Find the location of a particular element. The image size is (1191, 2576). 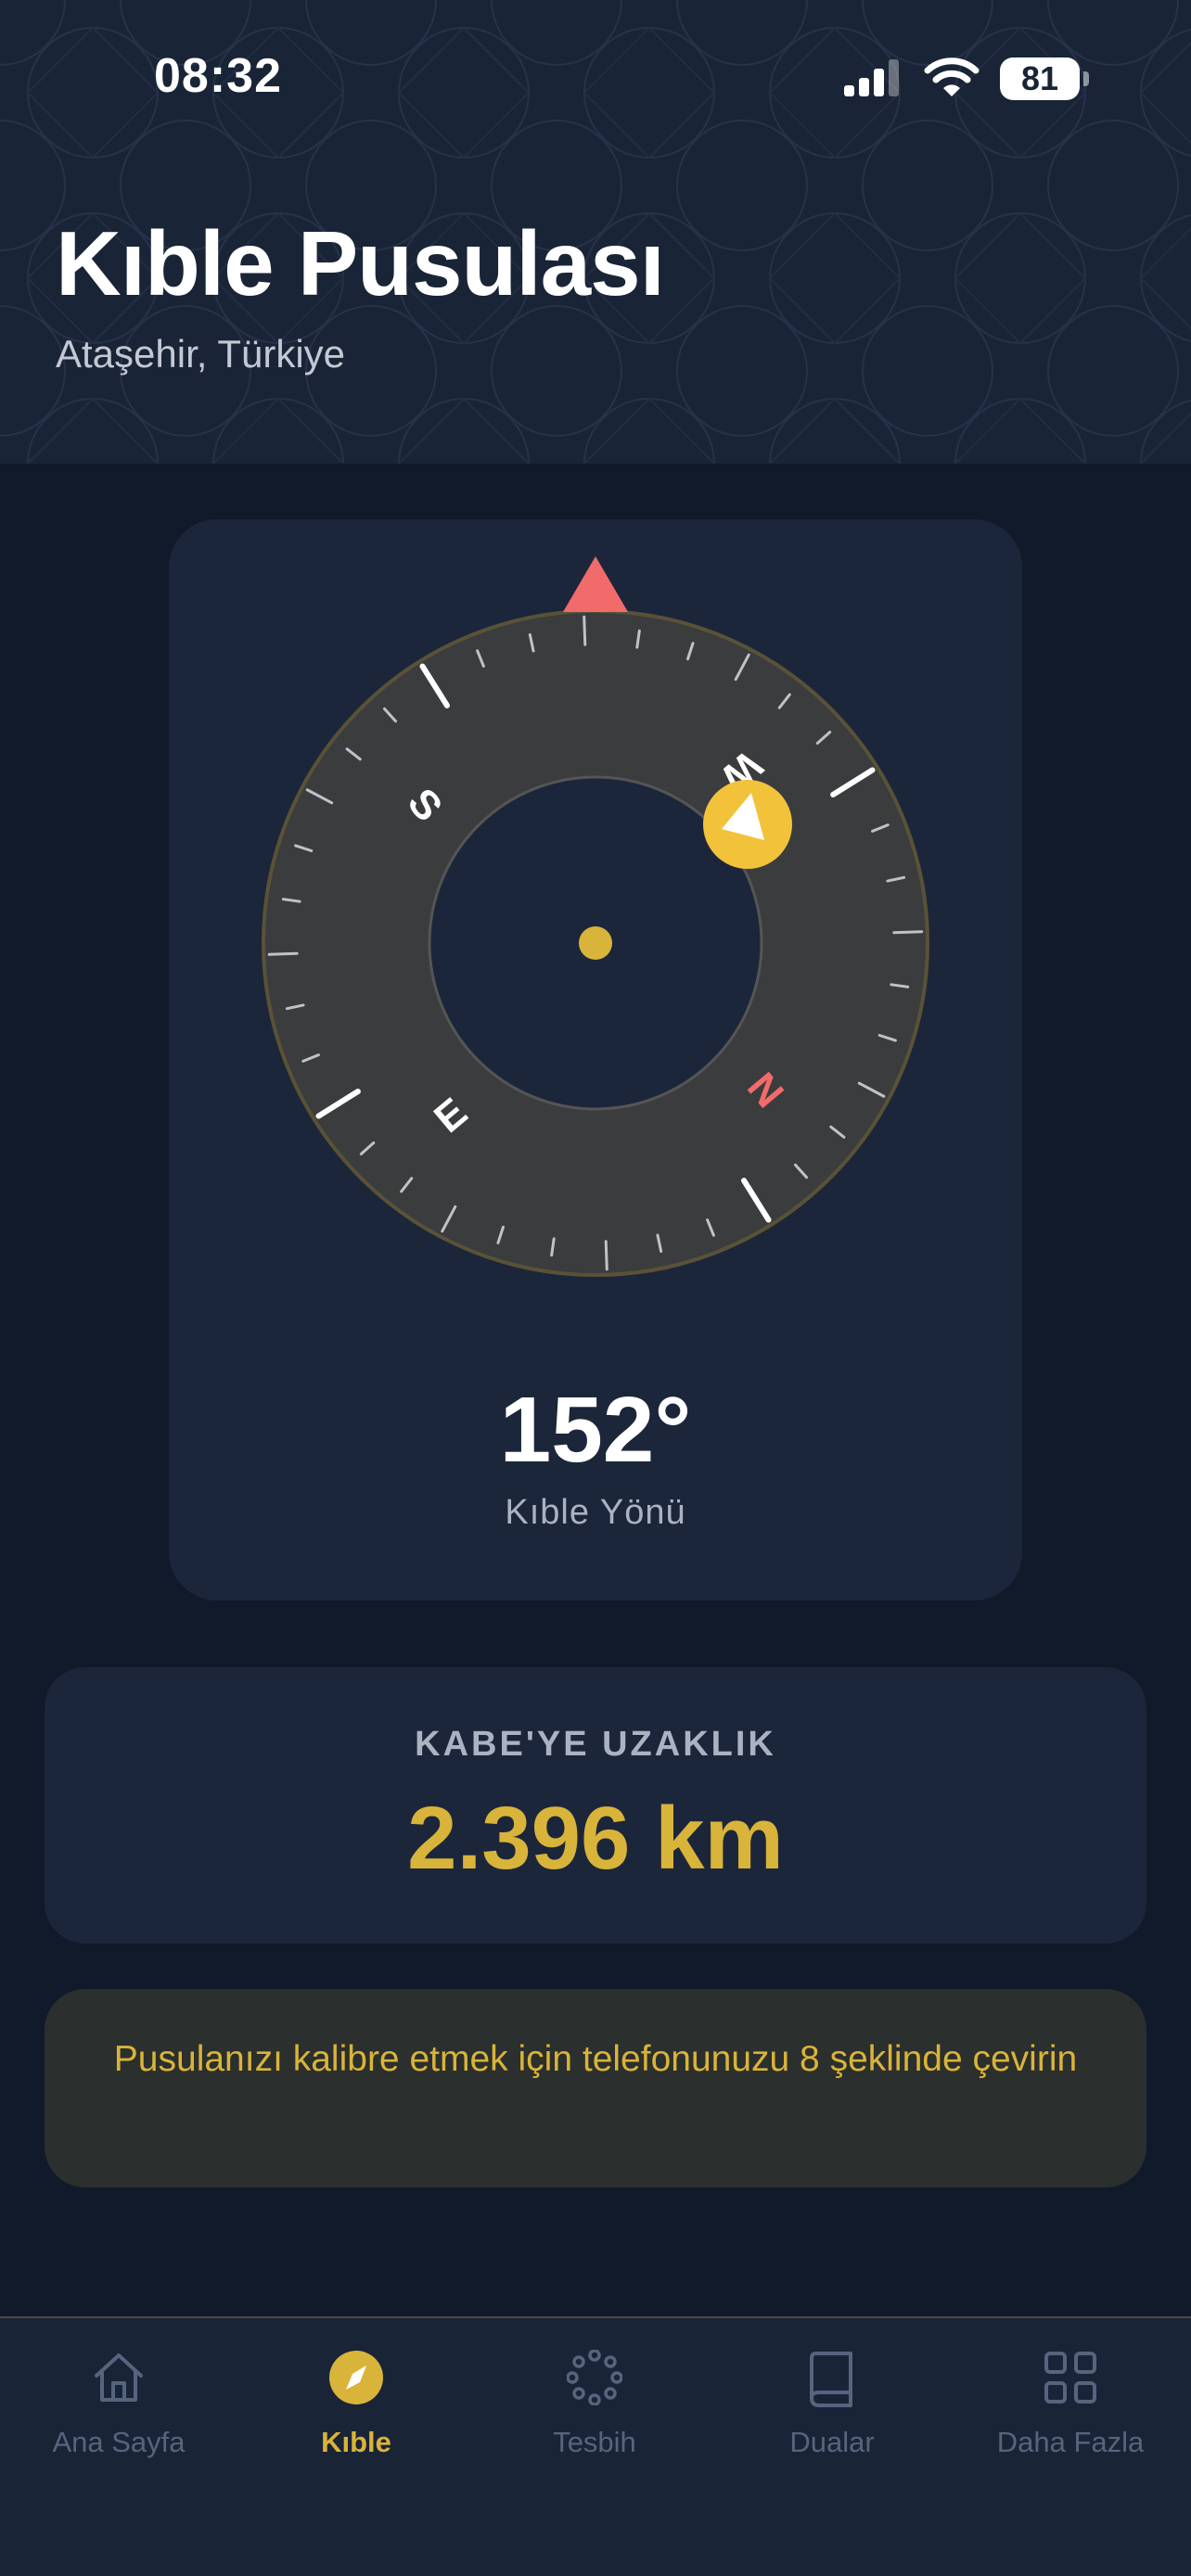

tab-home-label: Ana Sayfa is located at coordinates (119, 2442).